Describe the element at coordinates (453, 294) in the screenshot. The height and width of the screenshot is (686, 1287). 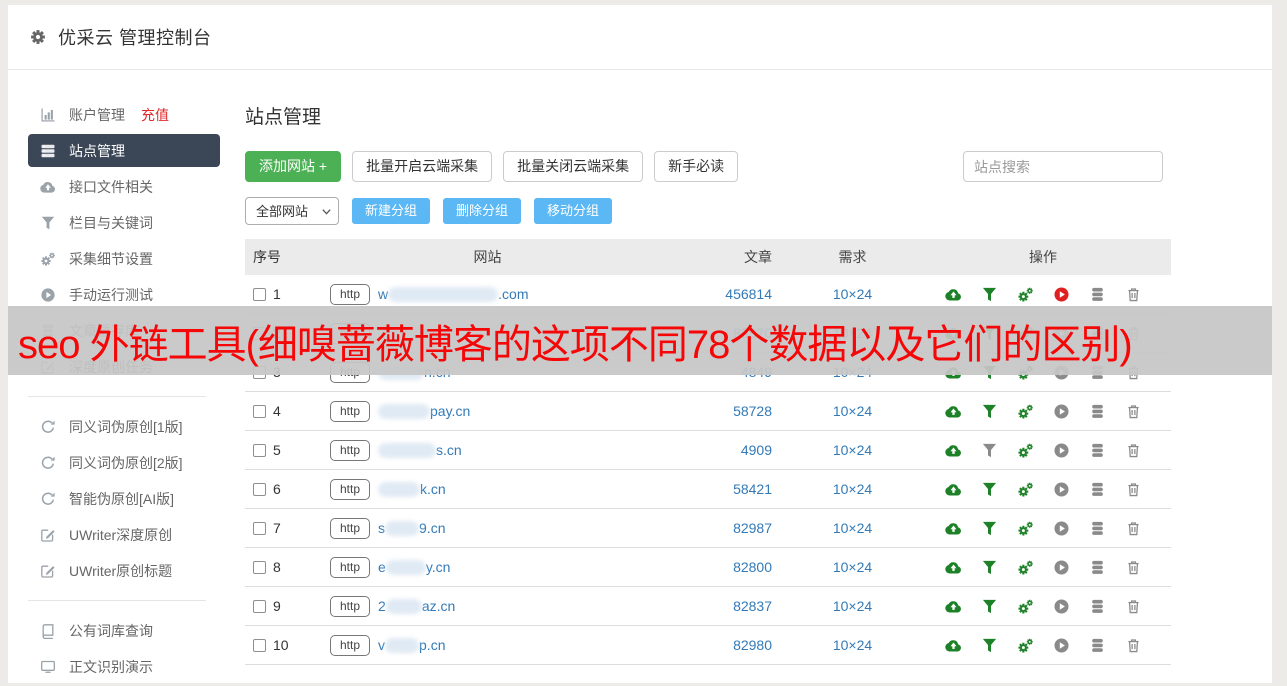
I see `site-link: w .com` at that location.